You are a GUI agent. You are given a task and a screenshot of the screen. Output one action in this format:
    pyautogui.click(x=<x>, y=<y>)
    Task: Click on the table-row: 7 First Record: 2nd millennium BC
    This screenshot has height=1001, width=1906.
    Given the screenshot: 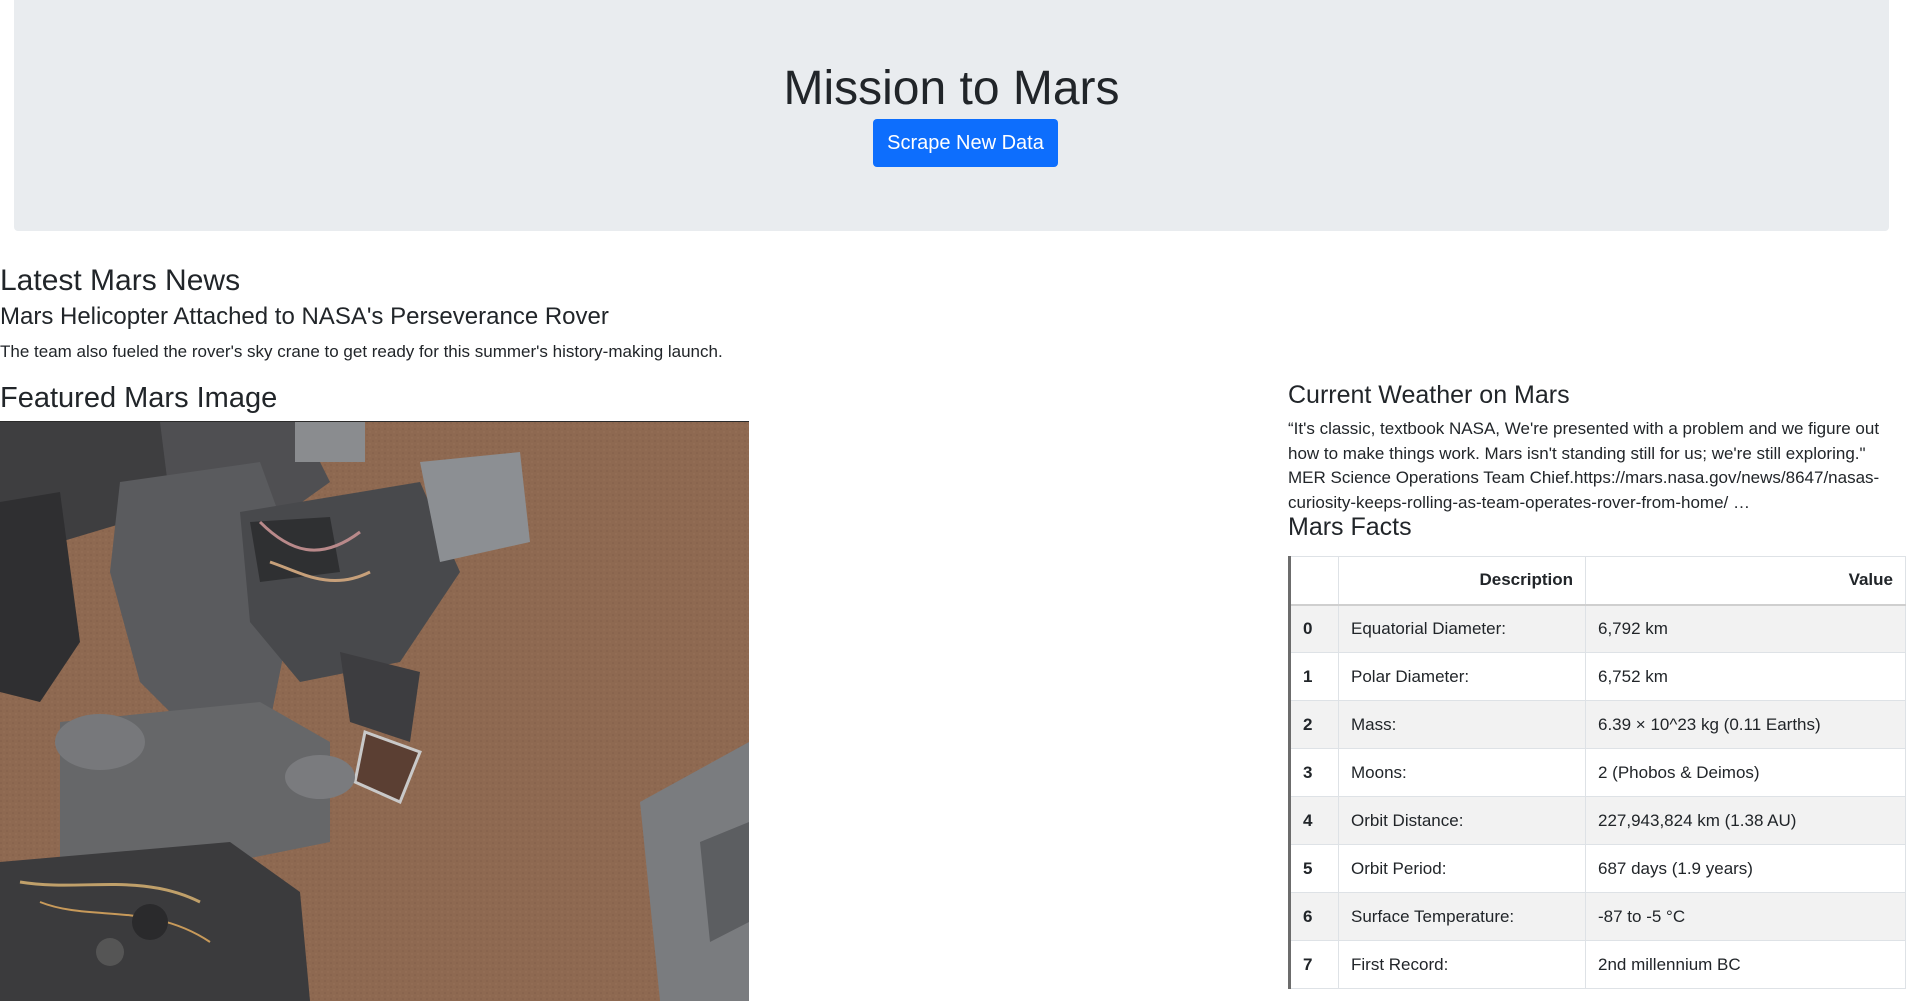 What is the action you would take?
    pyautogui.click(x=1597, y=964)
    